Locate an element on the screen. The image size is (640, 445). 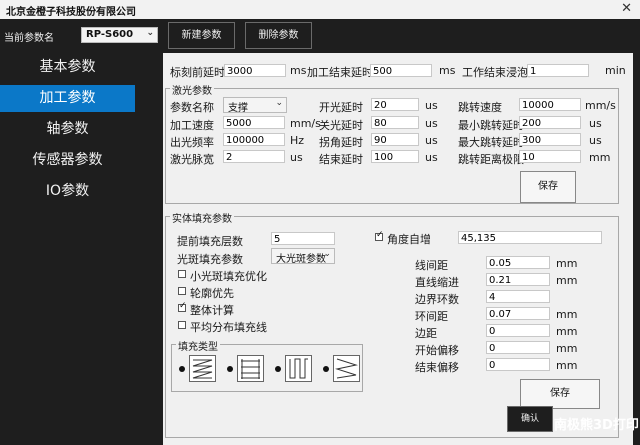
param-select: RP-S600 ⌄ is located at coordinates (119, 35).